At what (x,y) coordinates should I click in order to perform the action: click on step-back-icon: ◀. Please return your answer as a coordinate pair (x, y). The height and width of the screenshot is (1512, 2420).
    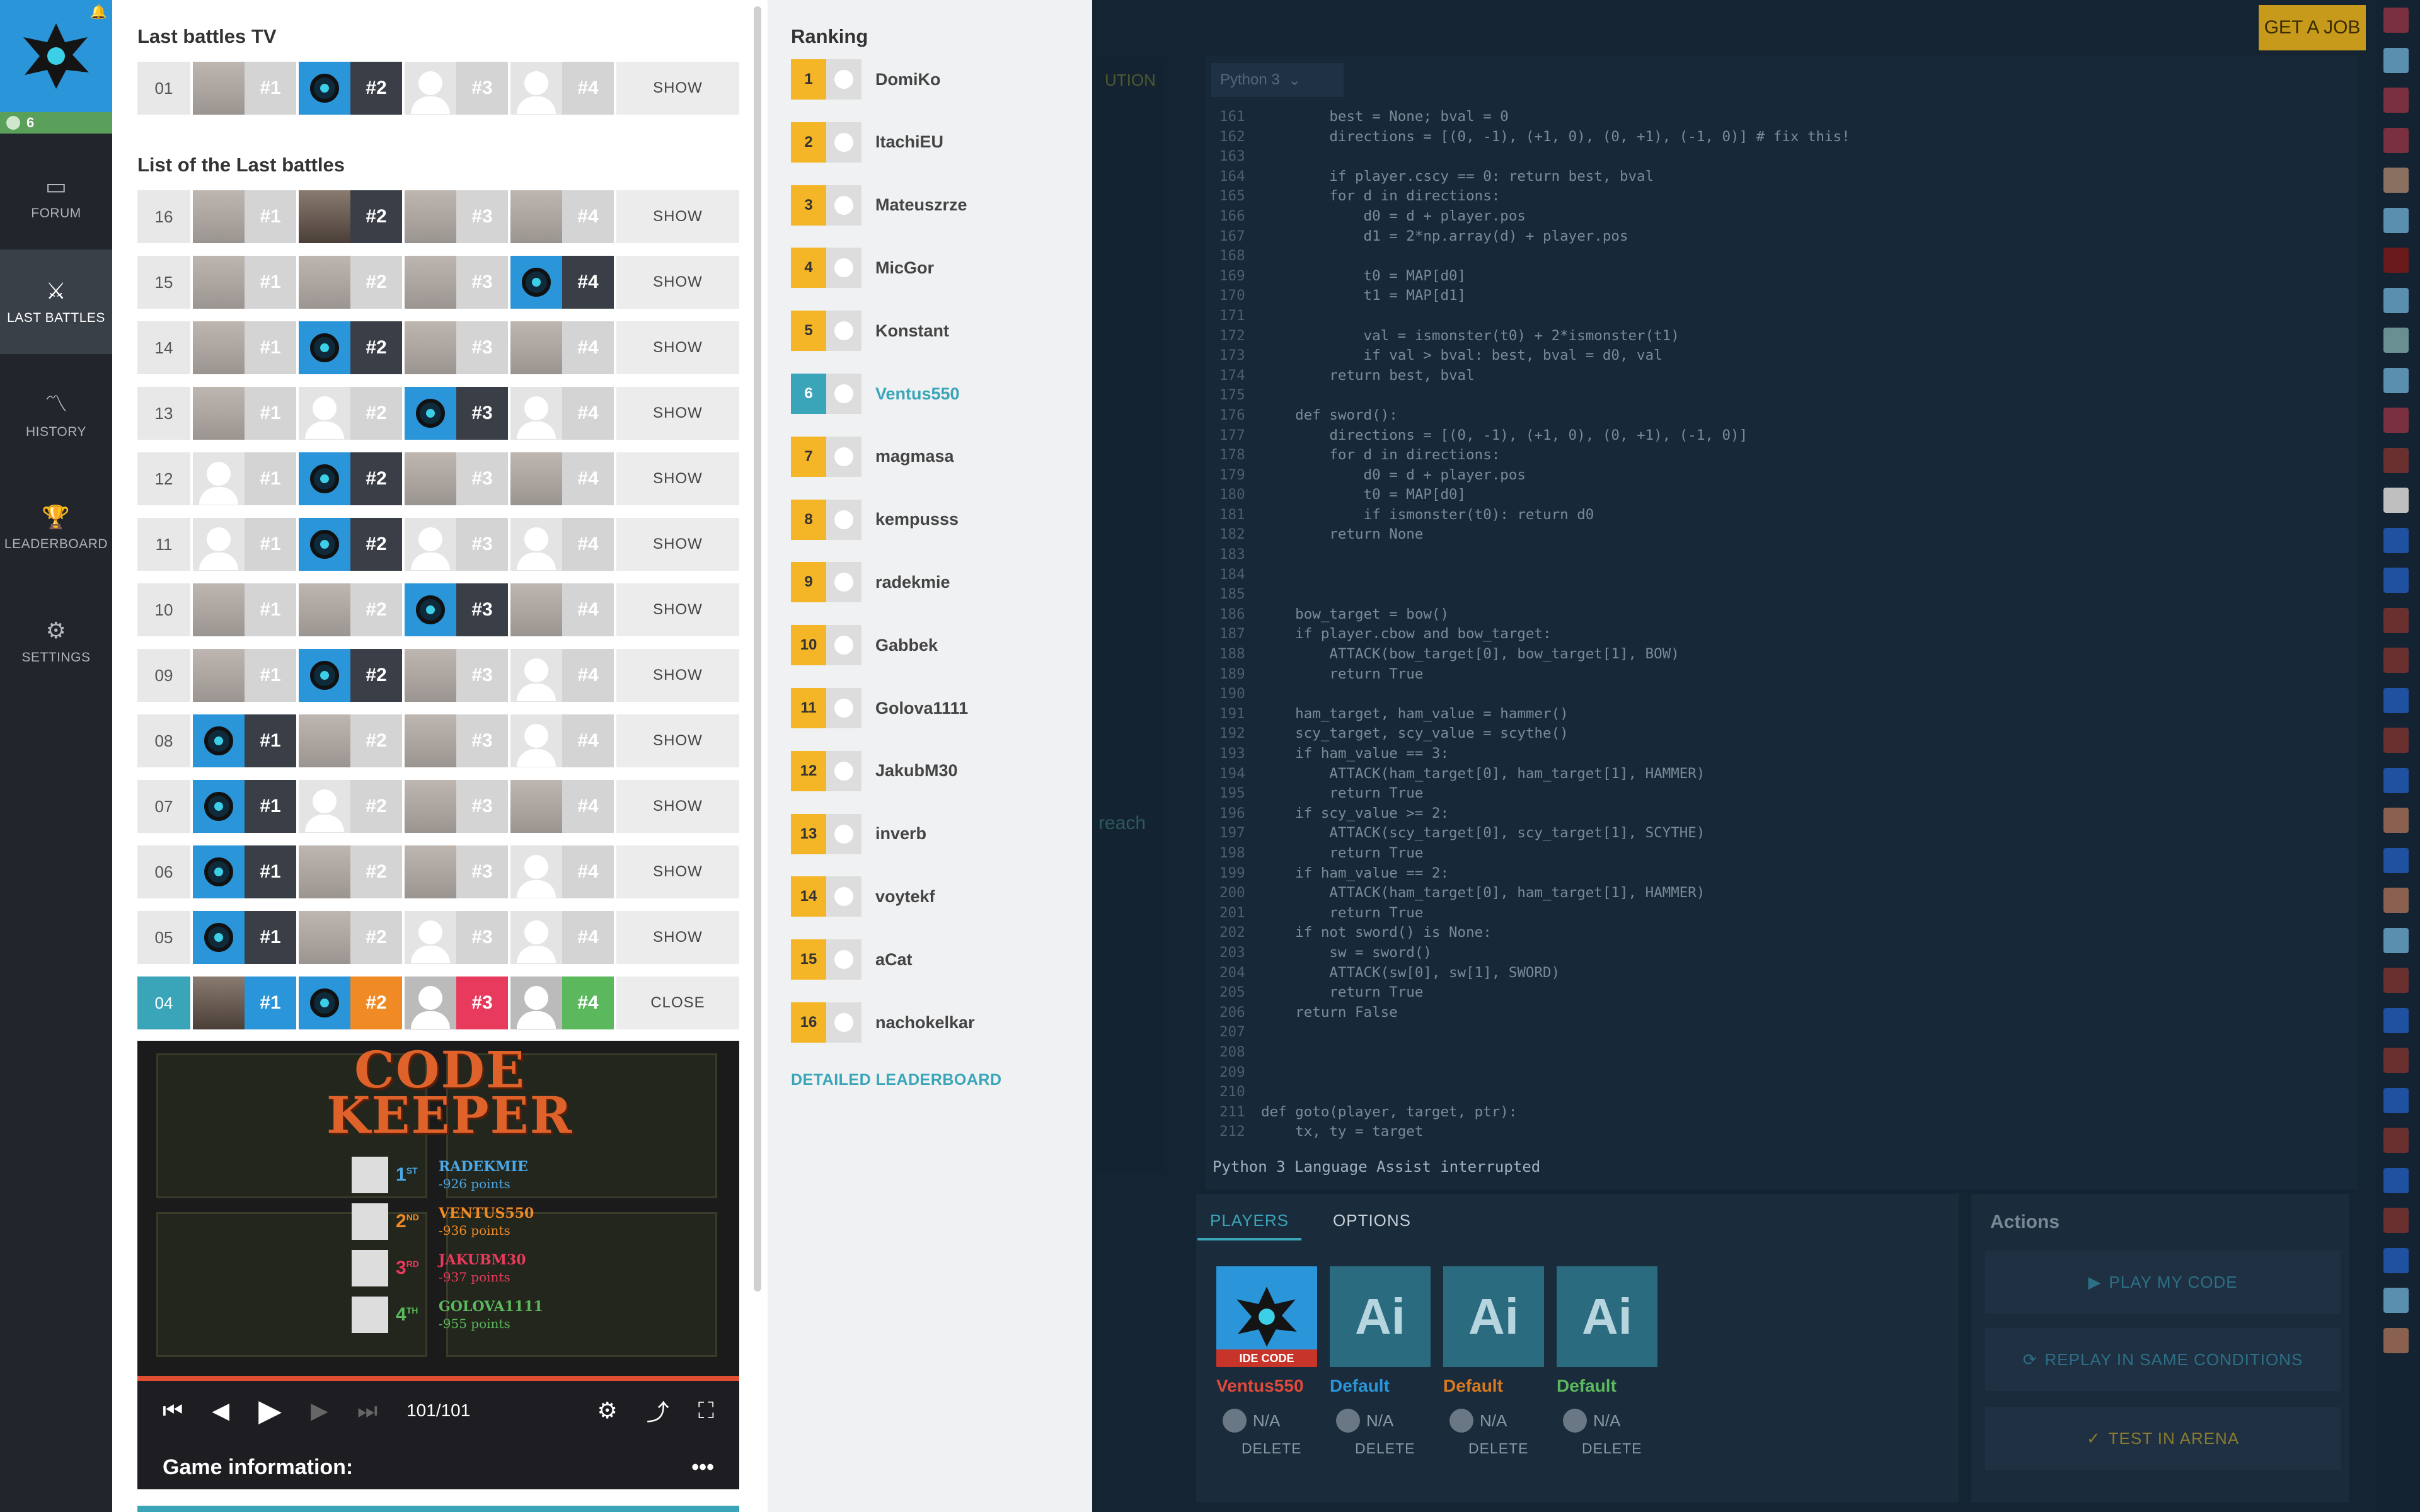
    Looking at the image, I should click on (221, 1410).